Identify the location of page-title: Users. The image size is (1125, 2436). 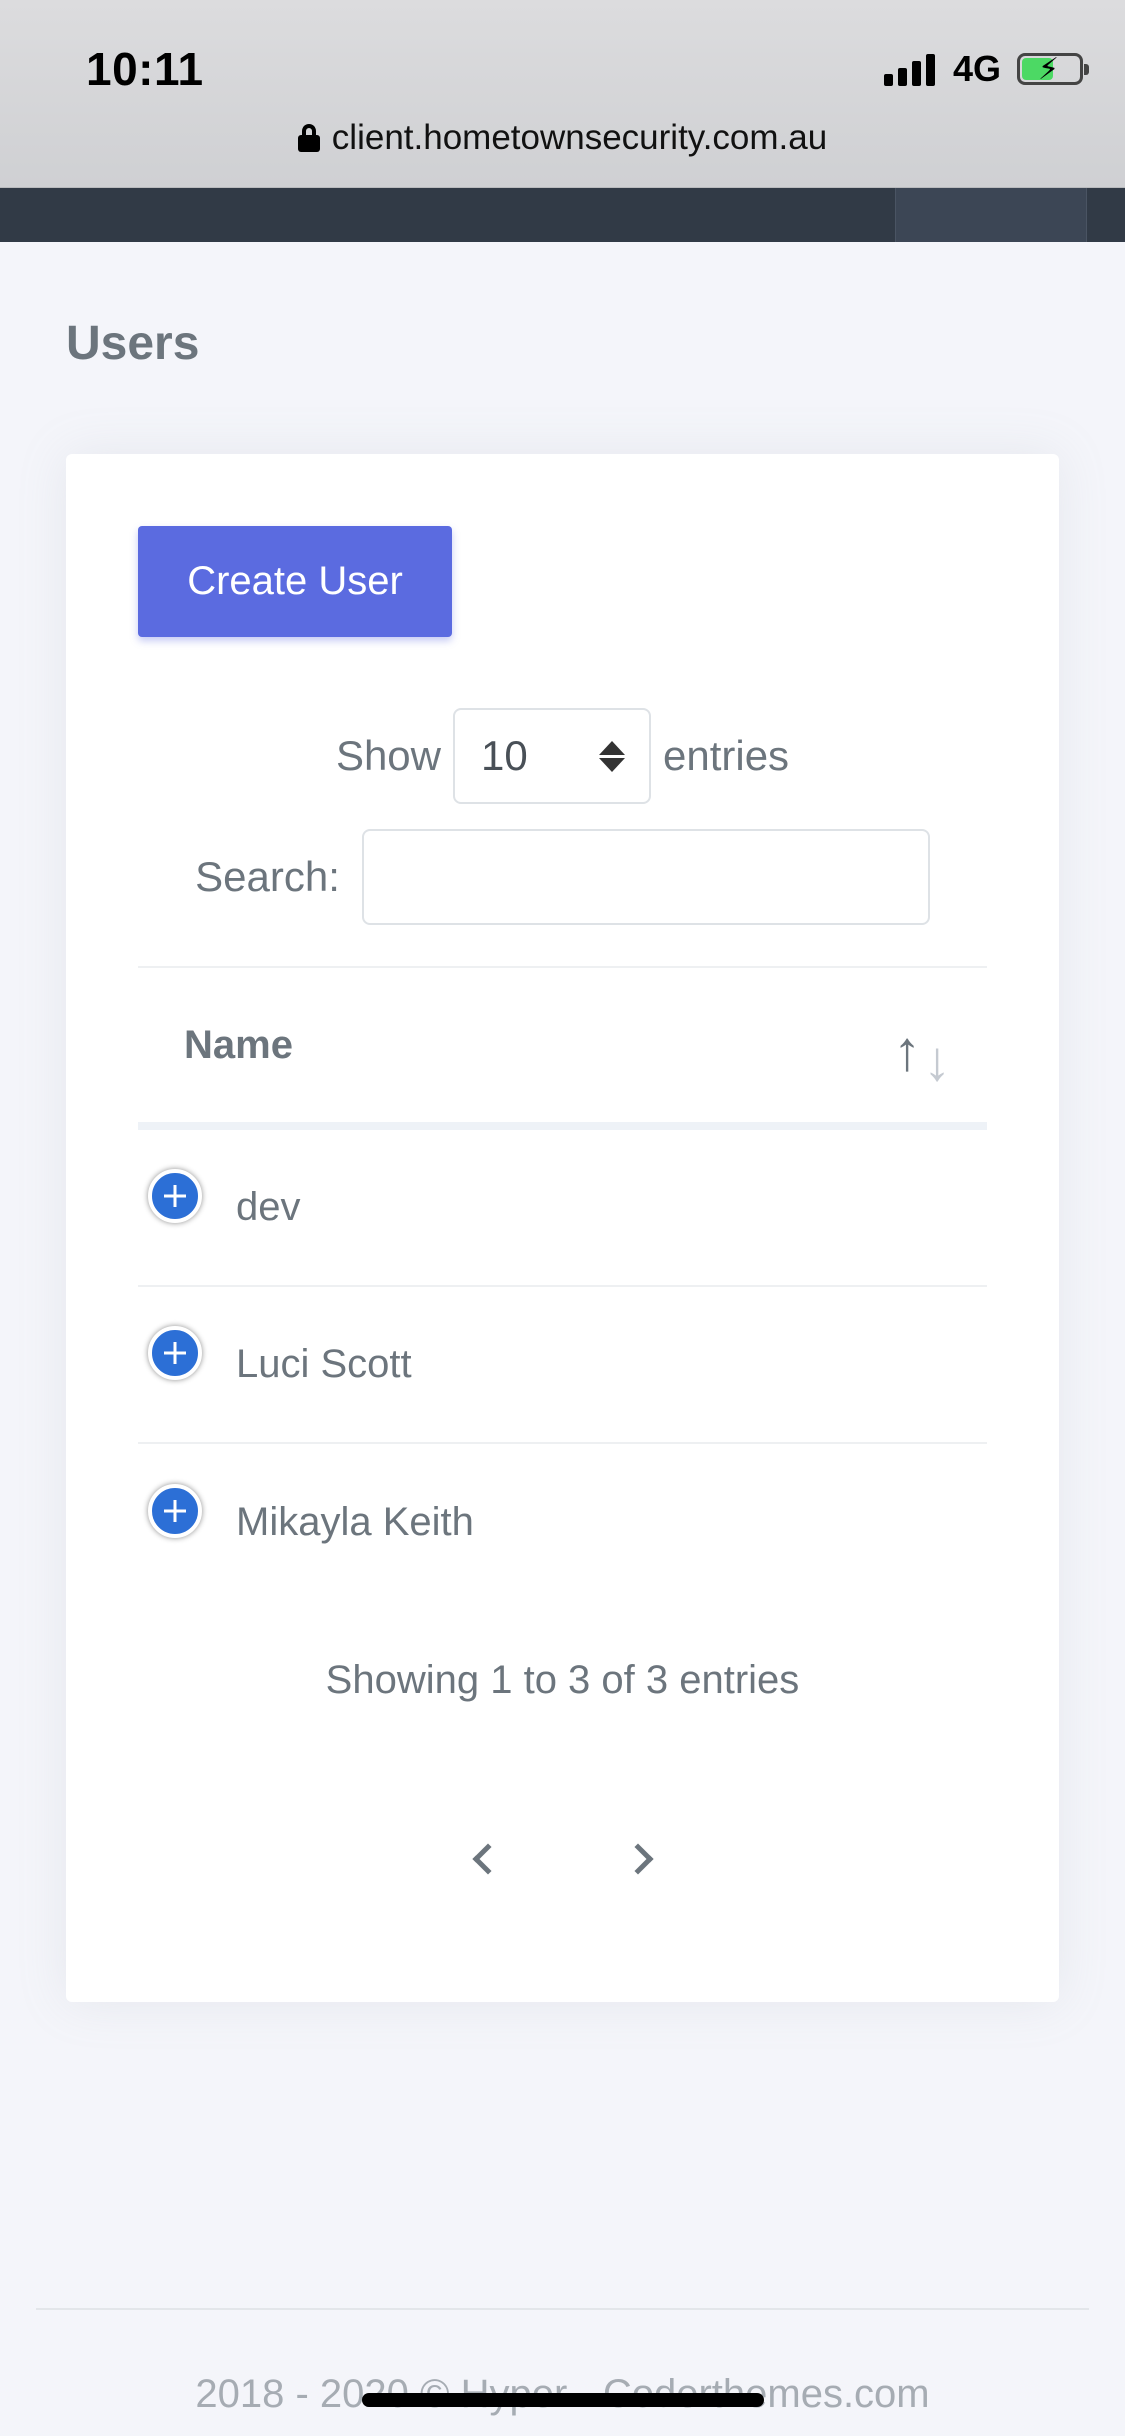
(133, 343).